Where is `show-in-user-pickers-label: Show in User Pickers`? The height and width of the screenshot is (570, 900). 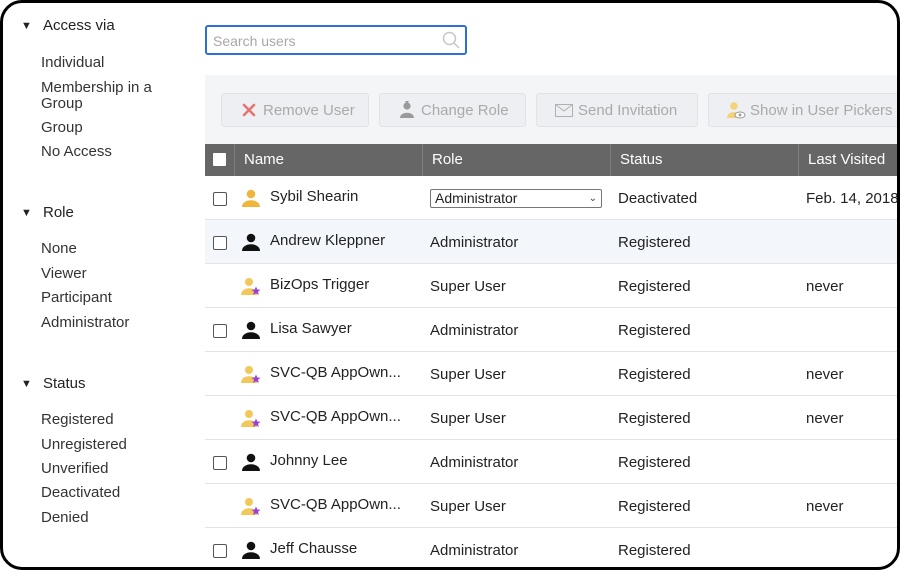 show-in-user-pickers-label: Show in User Pickers is located at coordinates (821, 110).